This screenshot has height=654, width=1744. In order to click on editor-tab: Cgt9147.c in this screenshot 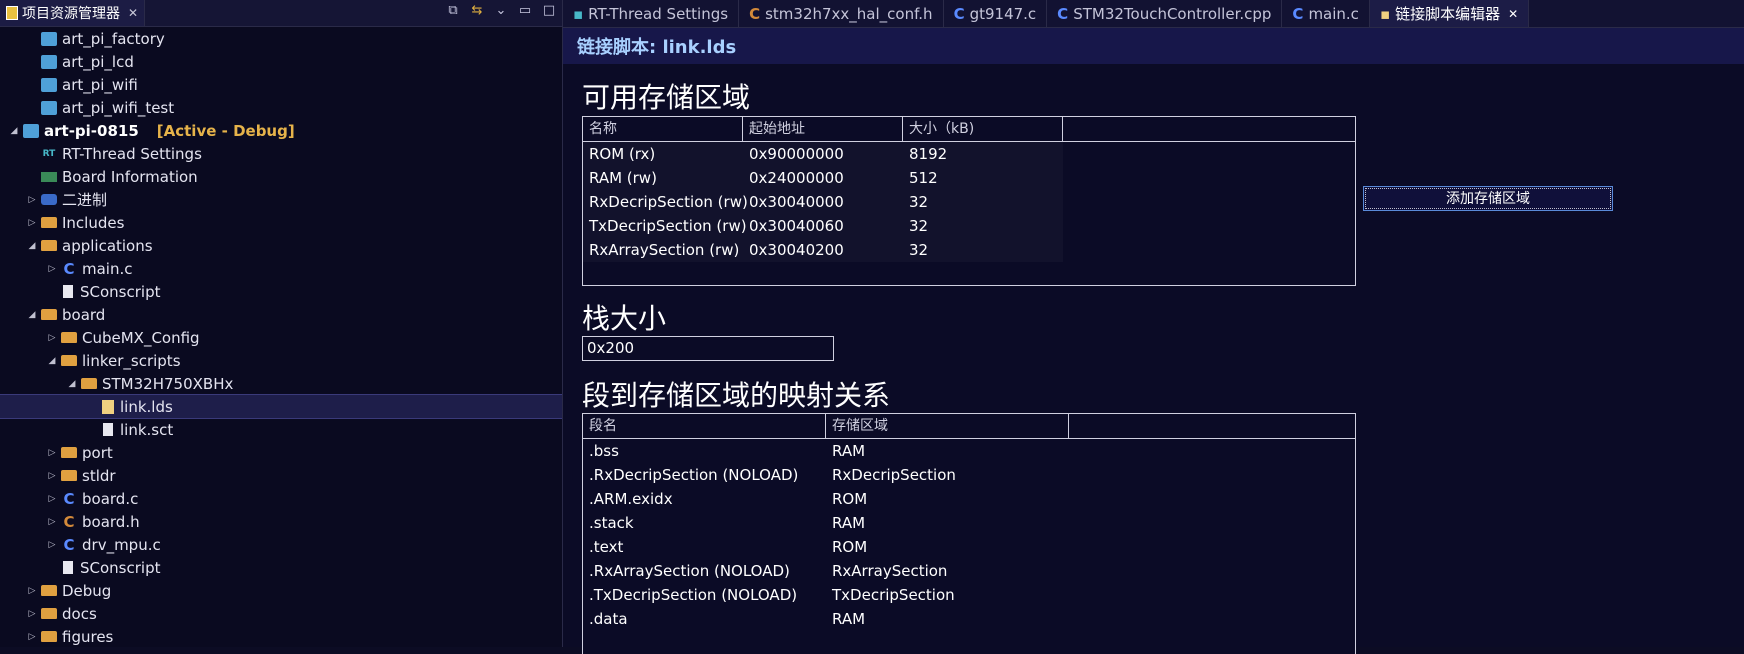, I will do `click(996, 13)`.